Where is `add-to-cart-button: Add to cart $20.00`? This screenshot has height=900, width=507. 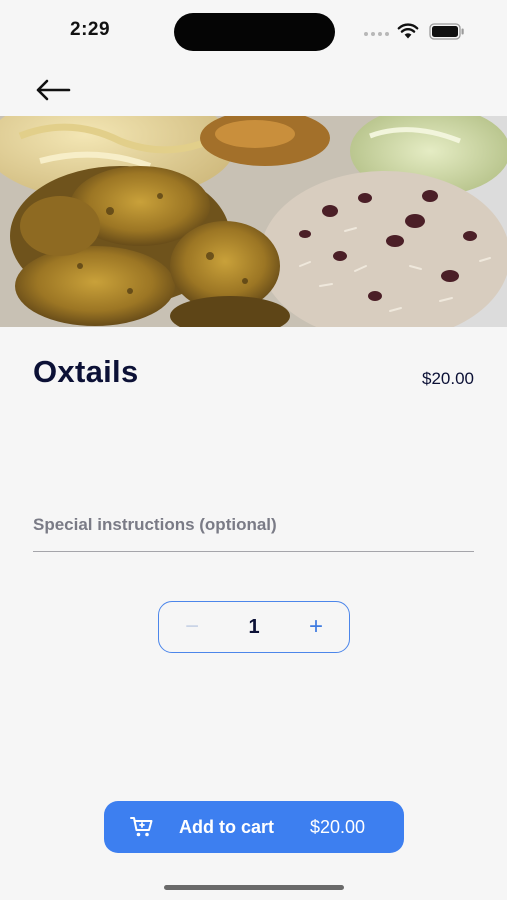
add-to-cart-button: Add to cart $20.00 is located at coordinates (254, 827).